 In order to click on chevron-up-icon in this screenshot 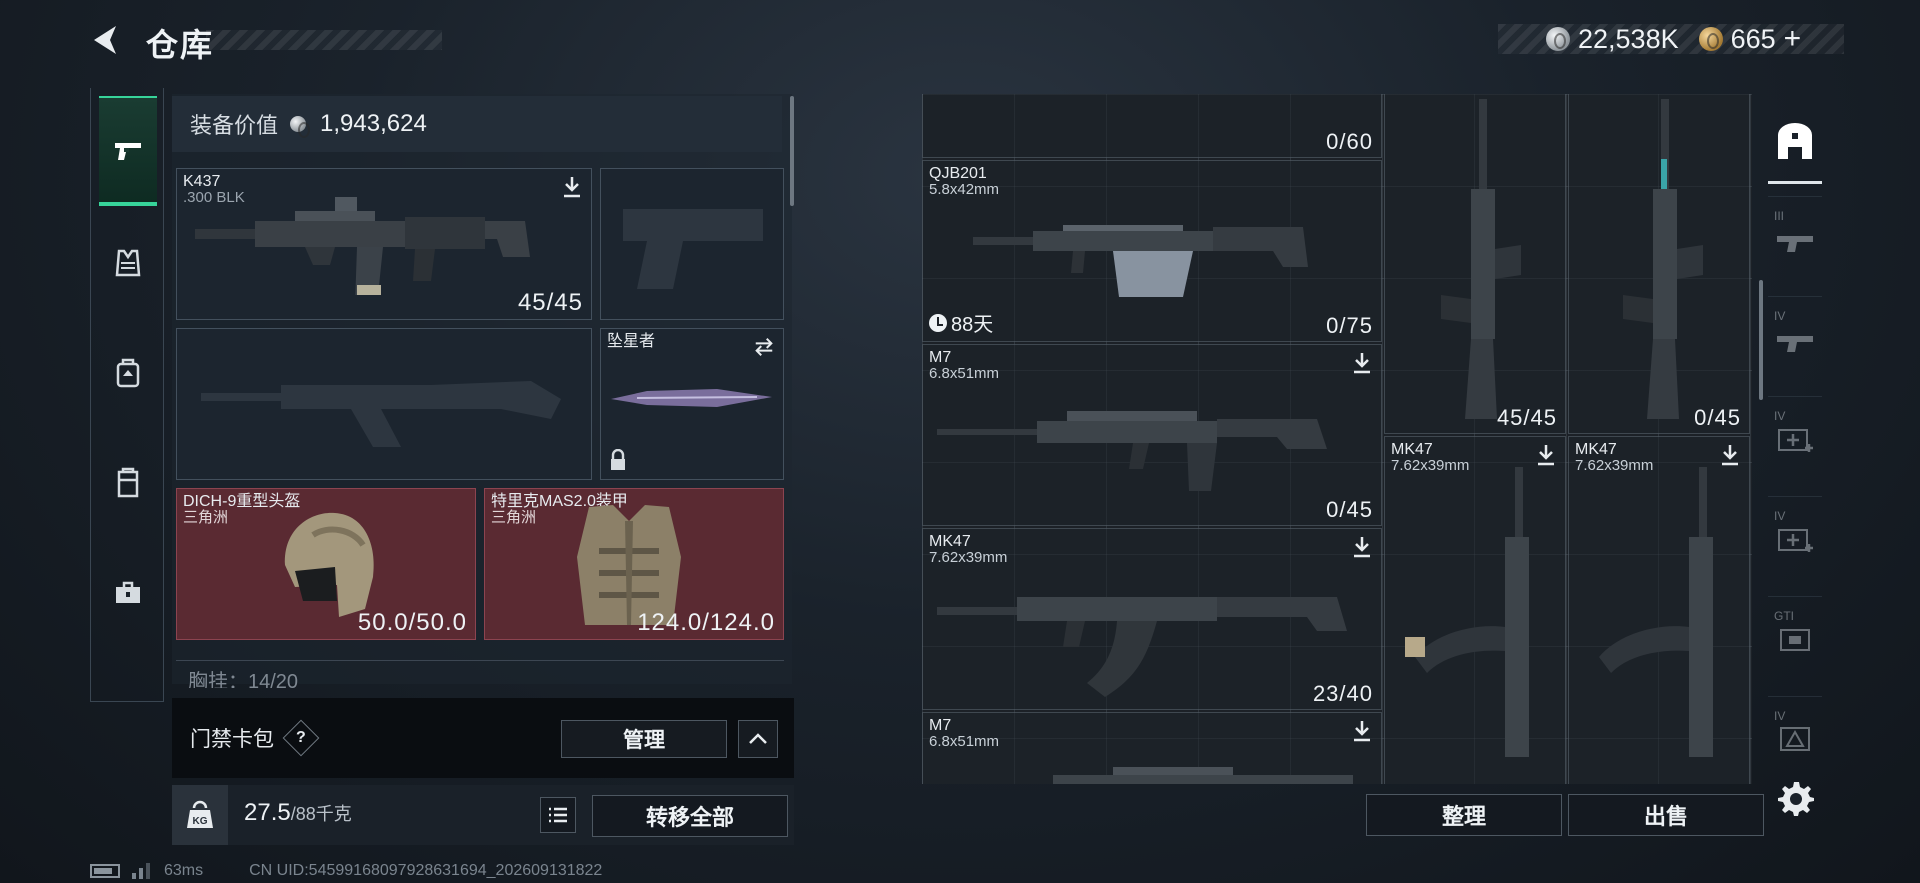, I will do `click(758, 738)`.